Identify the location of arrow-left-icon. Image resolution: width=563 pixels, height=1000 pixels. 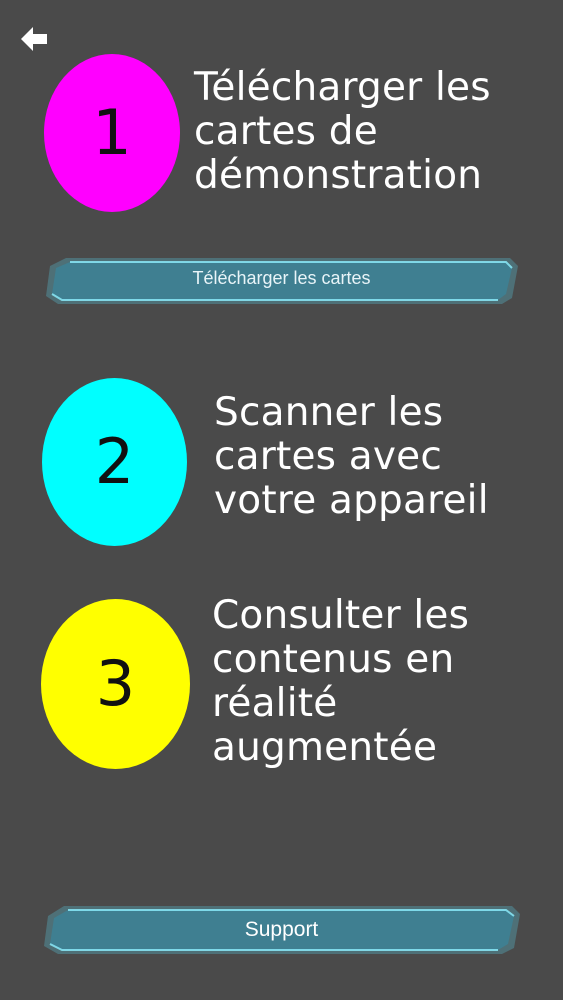
(34, 39).